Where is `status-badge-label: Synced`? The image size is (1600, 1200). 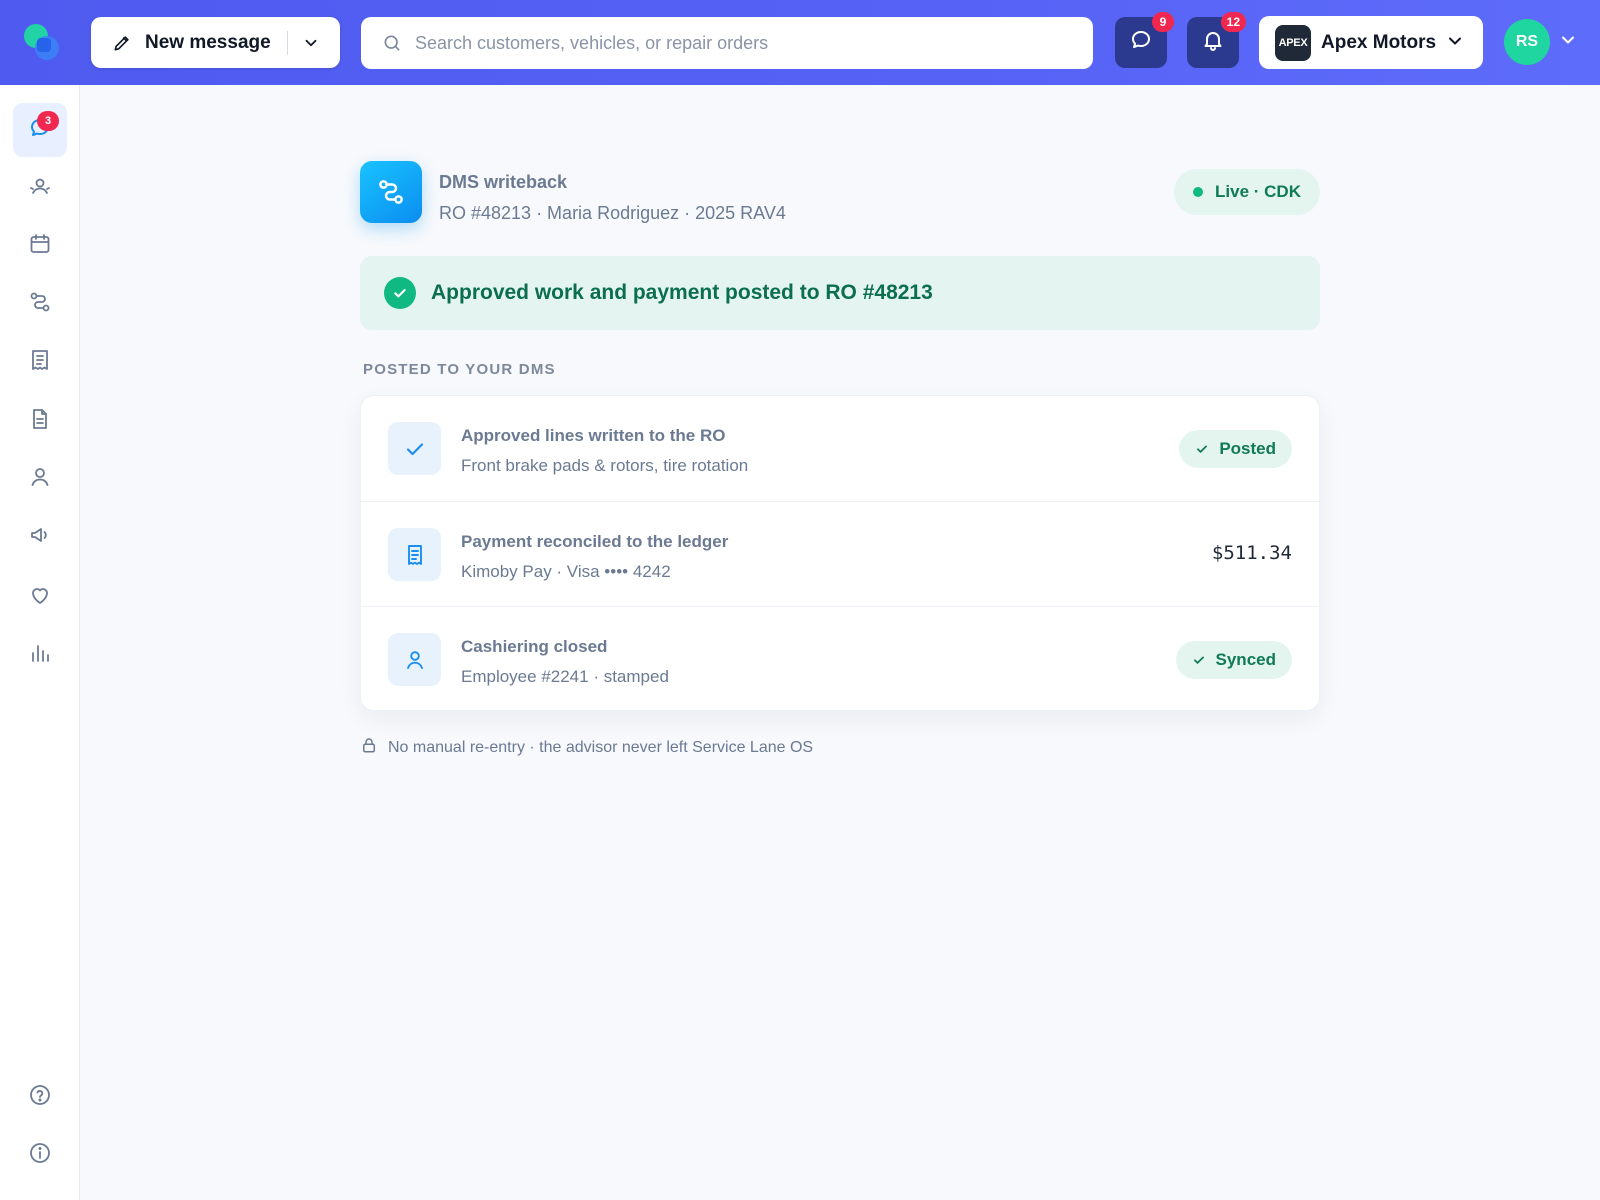
status-badge-label: Synced is located at coordinates (1245, 659).